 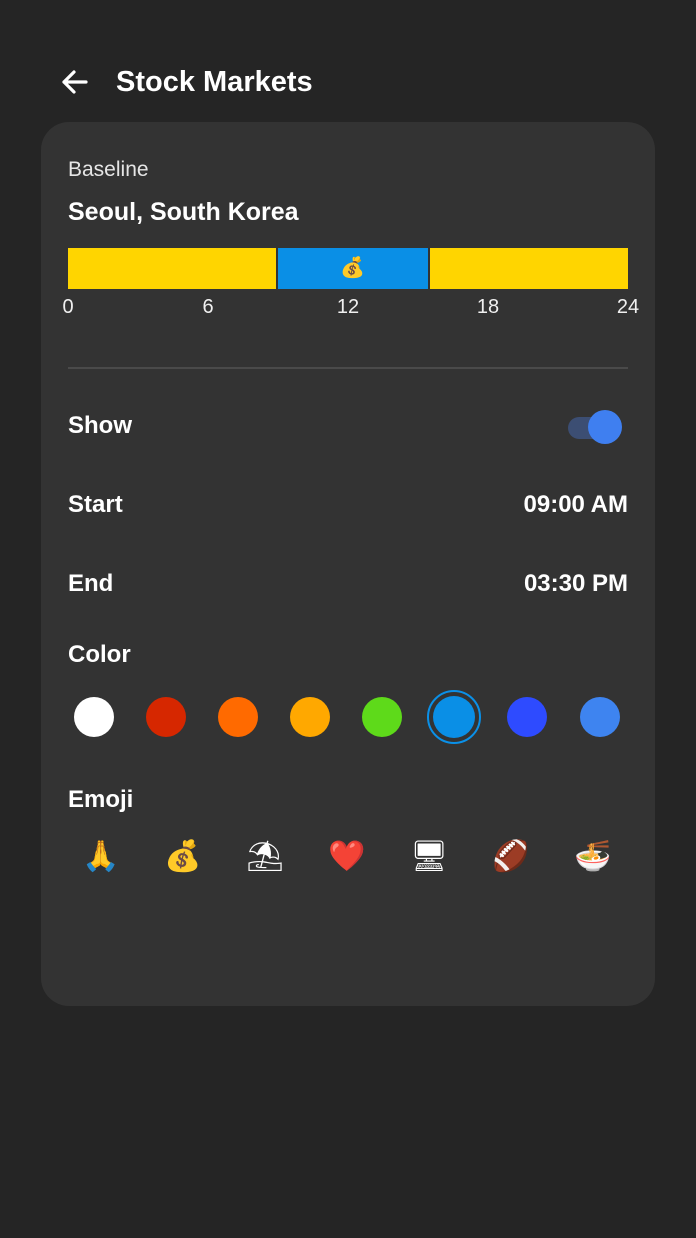 What do you see at coordinates (511, 857) in the screenshot?
I see `emoji-football-icon: 🏈` at bounding box center [511, 857].